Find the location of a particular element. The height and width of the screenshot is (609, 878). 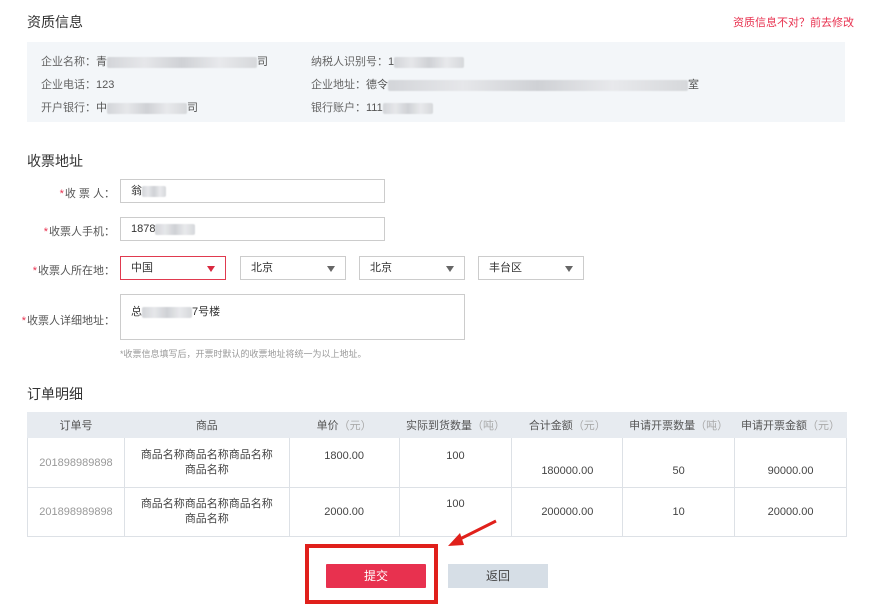

col-order-no: 订单号 is located at coordinates (76, 425).